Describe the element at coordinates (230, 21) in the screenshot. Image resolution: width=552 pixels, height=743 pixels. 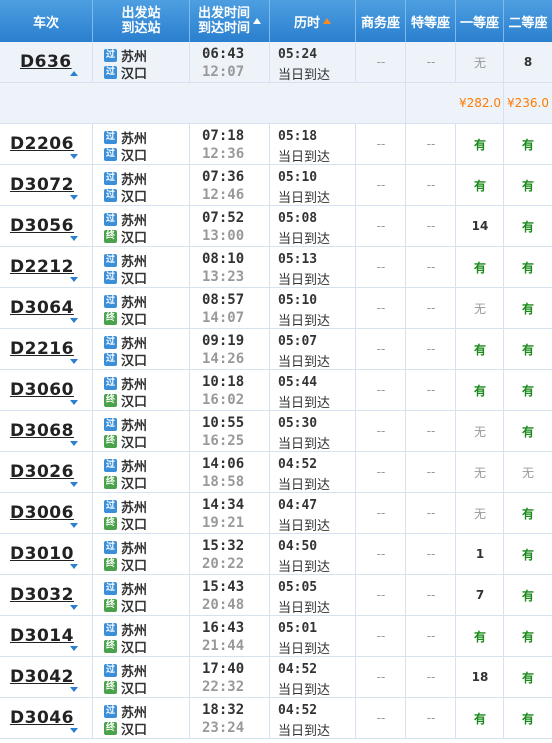
I see `header-time-sort: 出发时间 到达时间` at that location.